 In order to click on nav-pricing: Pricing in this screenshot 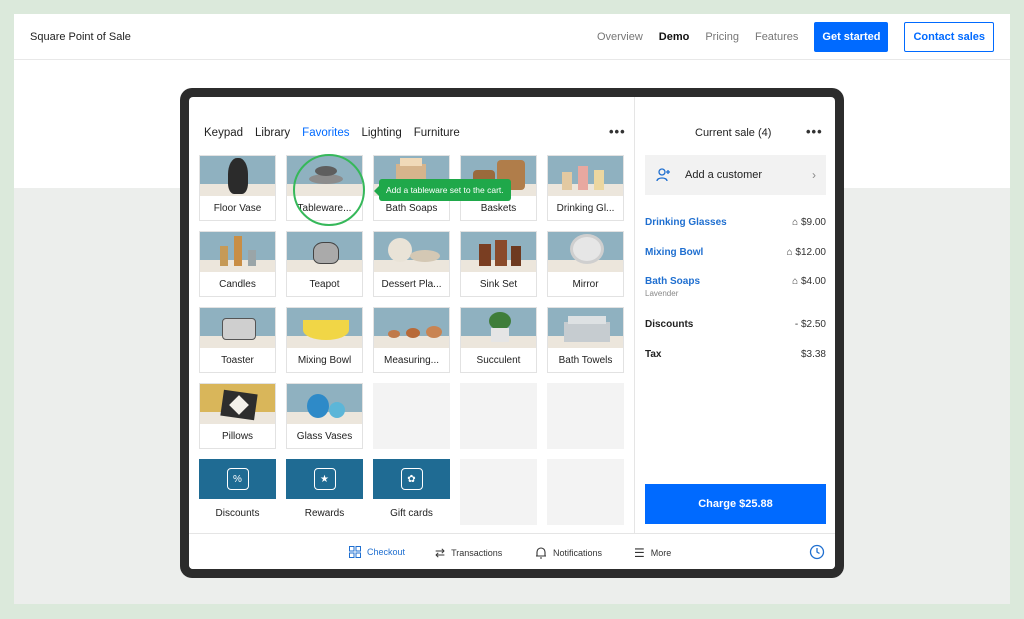, I will do `click(722, 37)`.